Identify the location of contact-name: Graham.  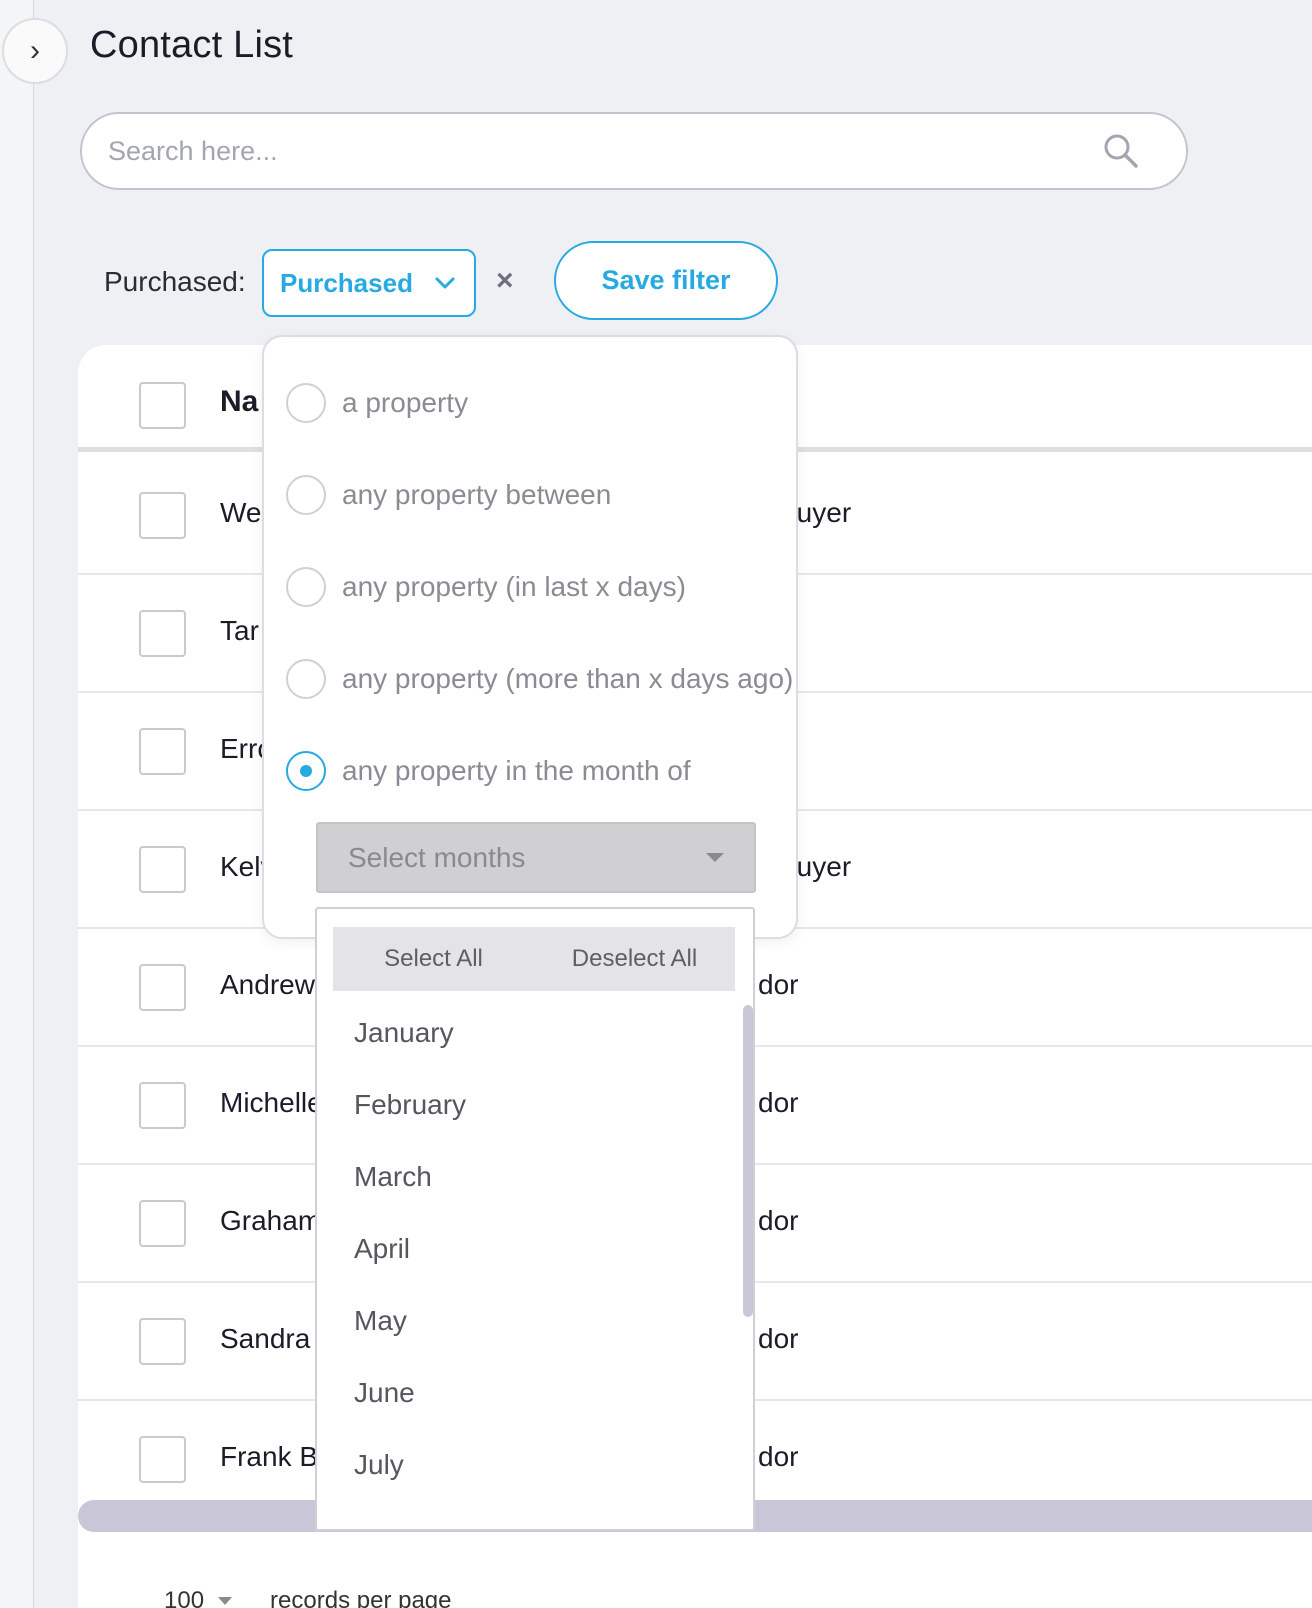
(270, 1221).